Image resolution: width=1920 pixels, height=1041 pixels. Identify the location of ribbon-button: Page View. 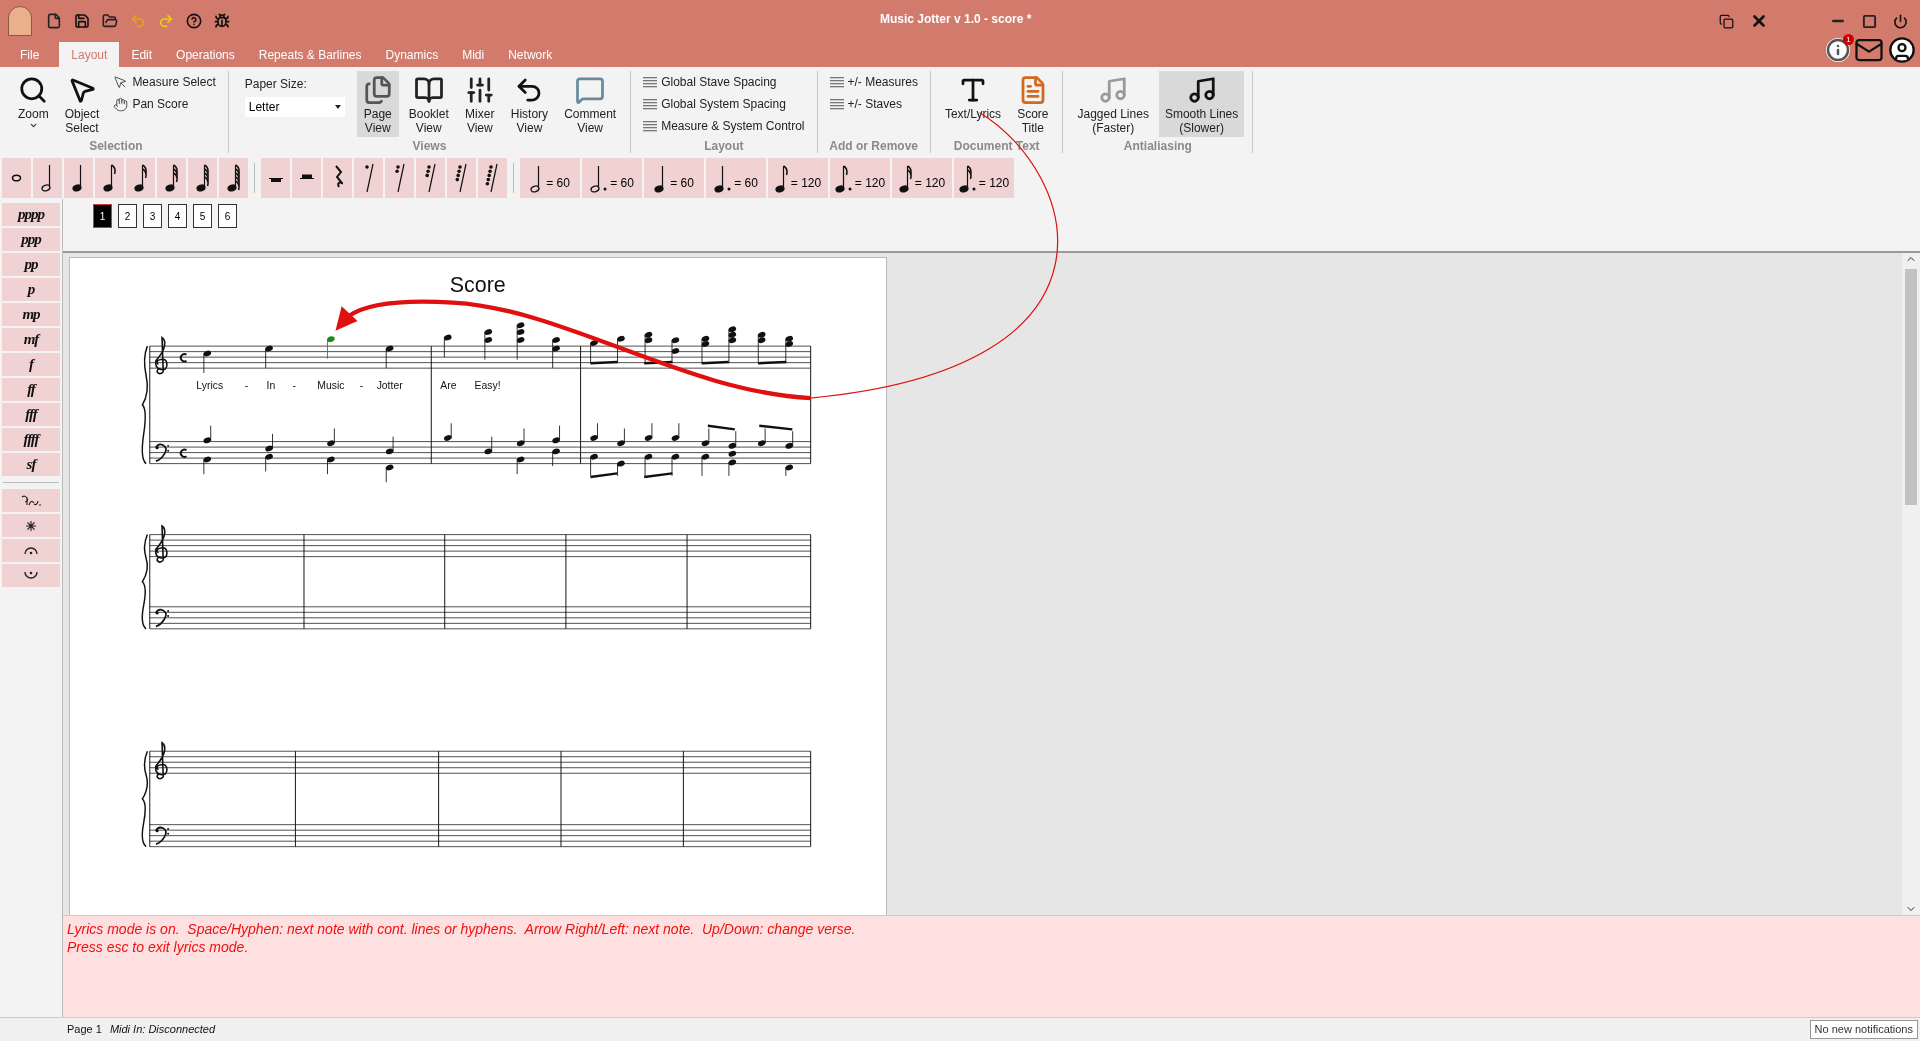
(377, 104).